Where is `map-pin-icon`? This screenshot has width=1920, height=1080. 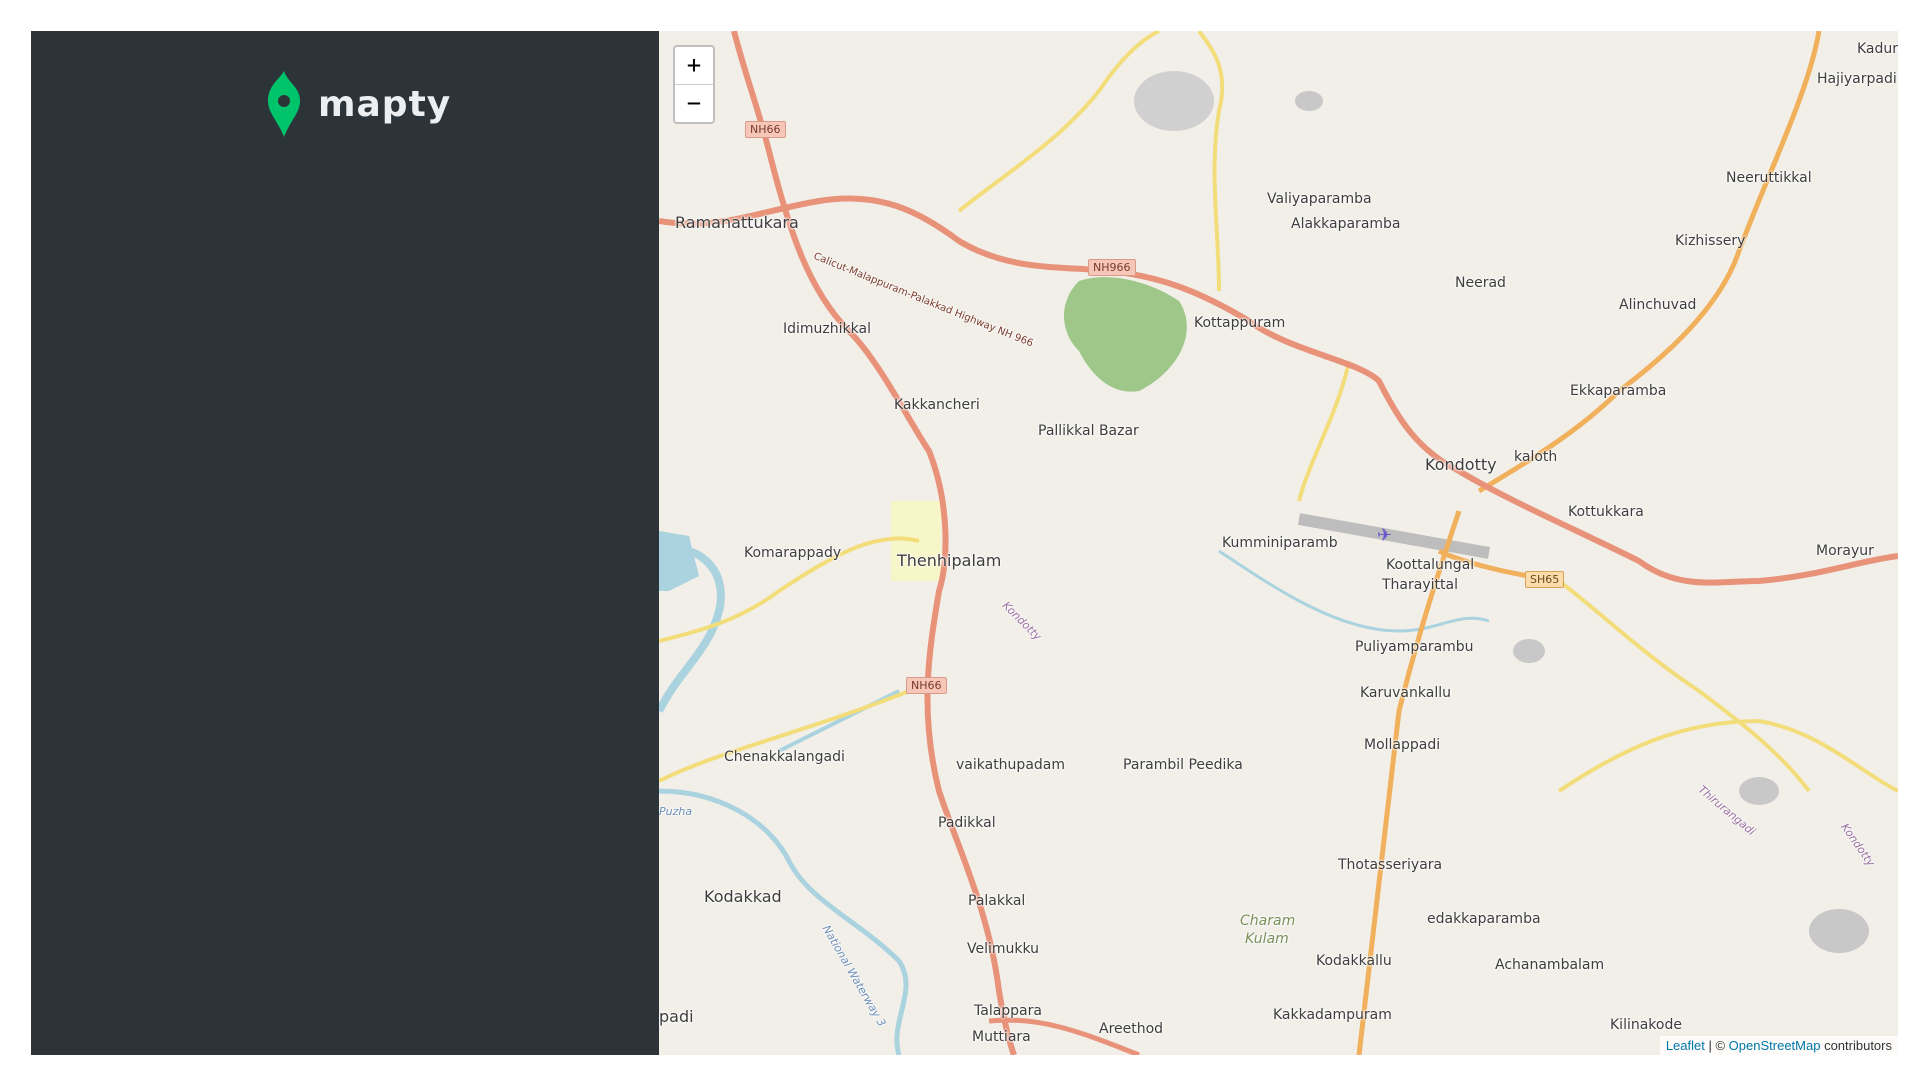 map-pin-icon is located at coordinates (284, 104).